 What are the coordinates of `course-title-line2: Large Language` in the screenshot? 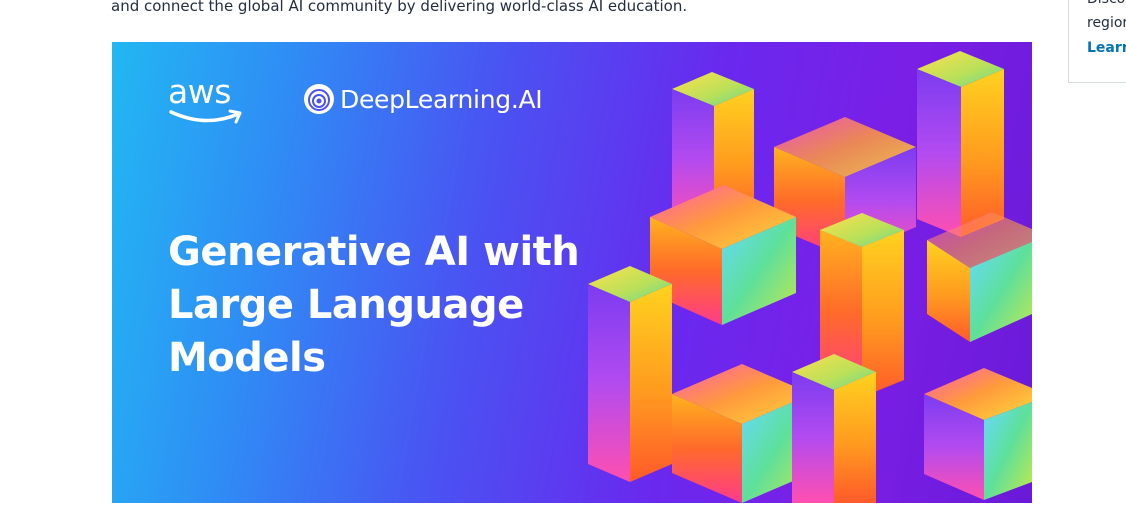 It's located at (346, 305).